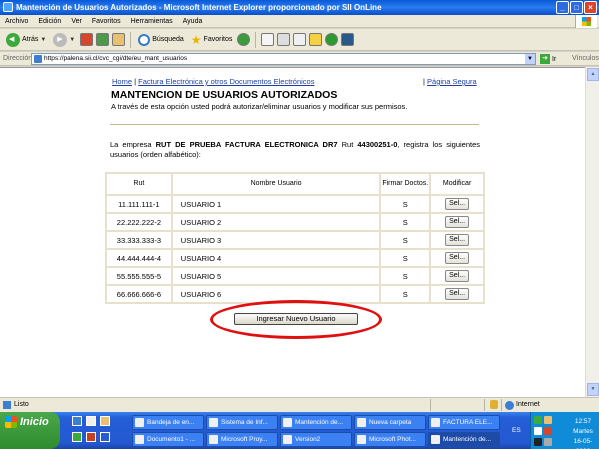 The image size is (599, 449). What do you see at coordinates (538, 431) in the screenshot?
I see `volume-icon` at bounding box center [538, 431].